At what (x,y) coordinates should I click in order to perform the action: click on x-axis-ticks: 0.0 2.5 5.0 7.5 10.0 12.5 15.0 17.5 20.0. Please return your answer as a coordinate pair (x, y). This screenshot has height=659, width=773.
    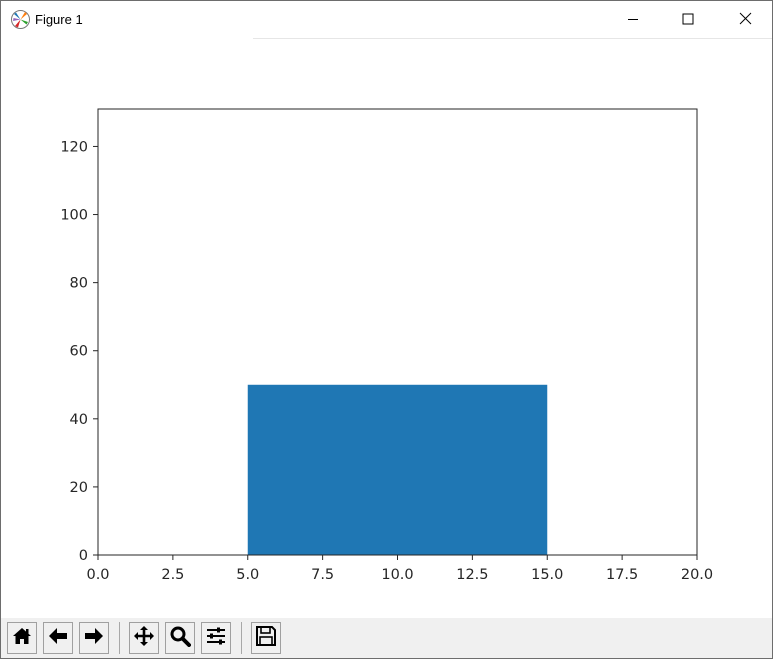
    Looking at the image, I should click on (399, 569).